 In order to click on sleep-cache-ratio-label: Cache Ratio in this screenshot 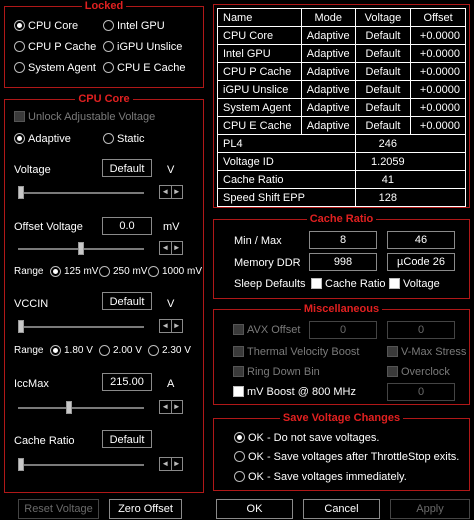, I will do `click(355, 284)`.